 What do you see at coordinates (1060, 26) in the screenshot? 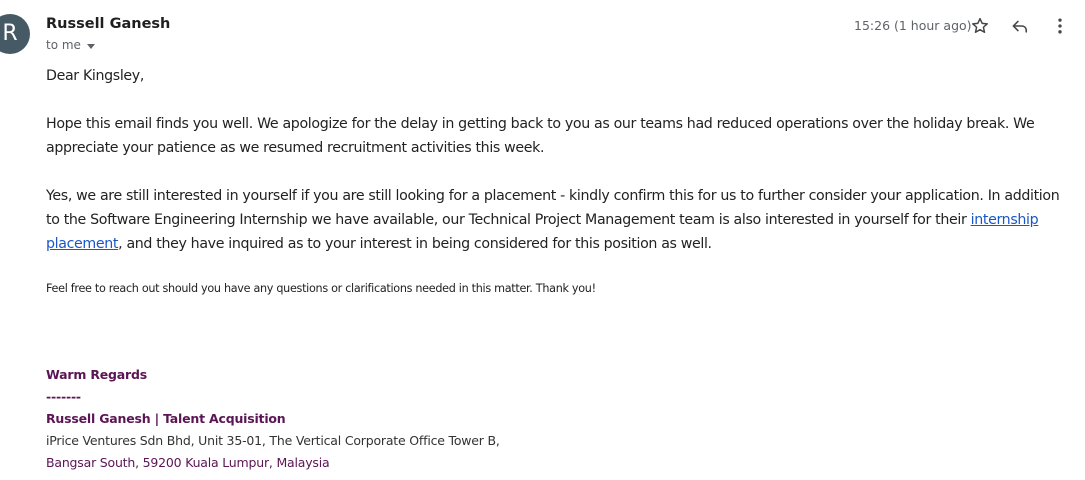
I see `more-vert-icon` at bounding box center [1060, 26].